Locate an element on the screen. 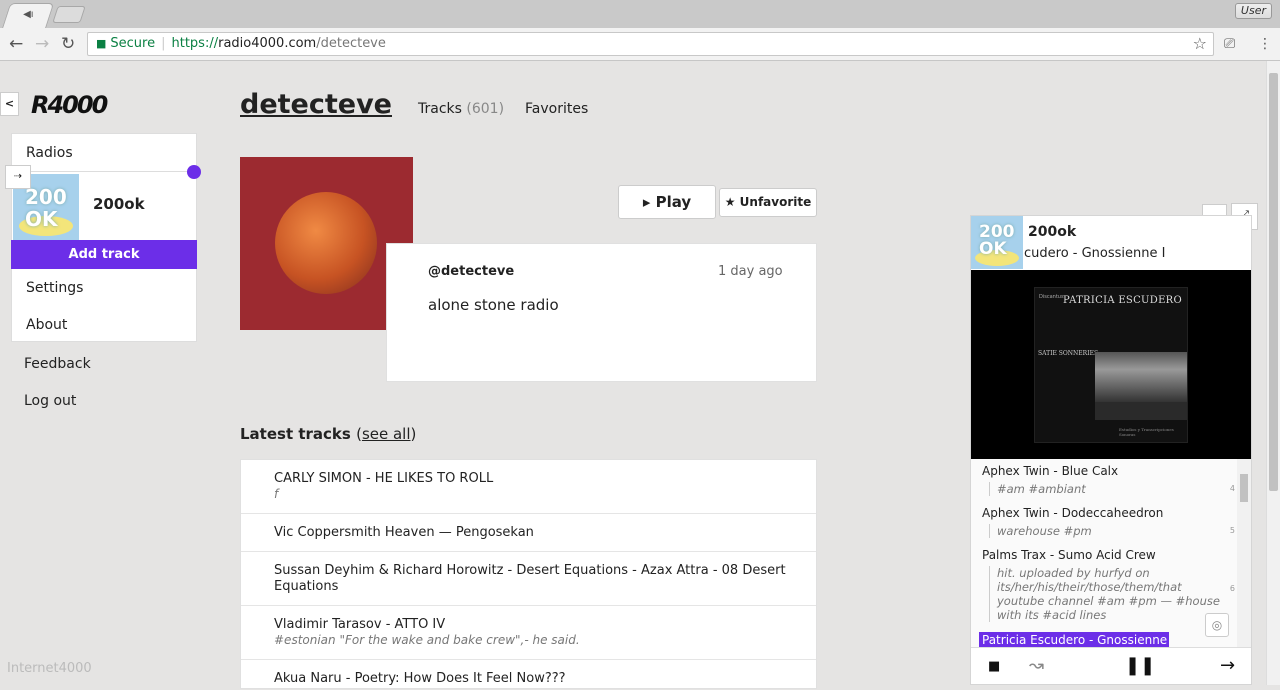 The width and height of the screenshot is (1280, 690). sidebar-item-feedback: Feedback is located at coordinates (57, 364).